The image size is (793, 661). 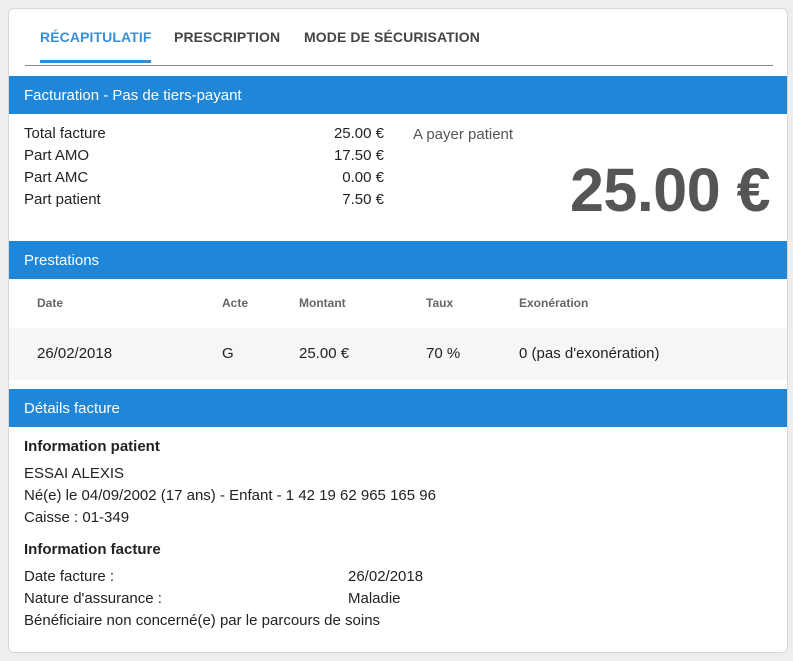 What do you see at coordinates (386, 576) in the screenshot?
I see `invoice-date-value: 26/02/2018` at bounding box center [386, 576].